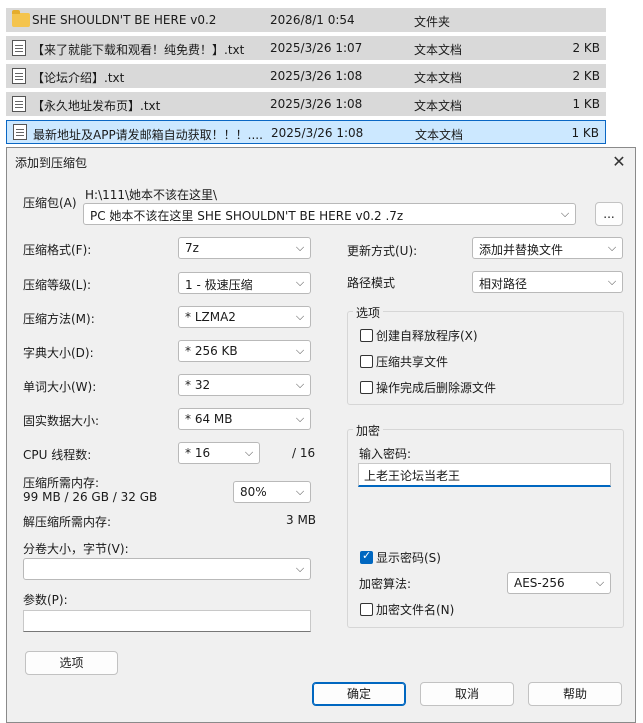  What do you see at coordinates (76, 549) in the screenshot?
I see `volume-label: 分卷大小，字节(V):` at bounding box center [76, 549].